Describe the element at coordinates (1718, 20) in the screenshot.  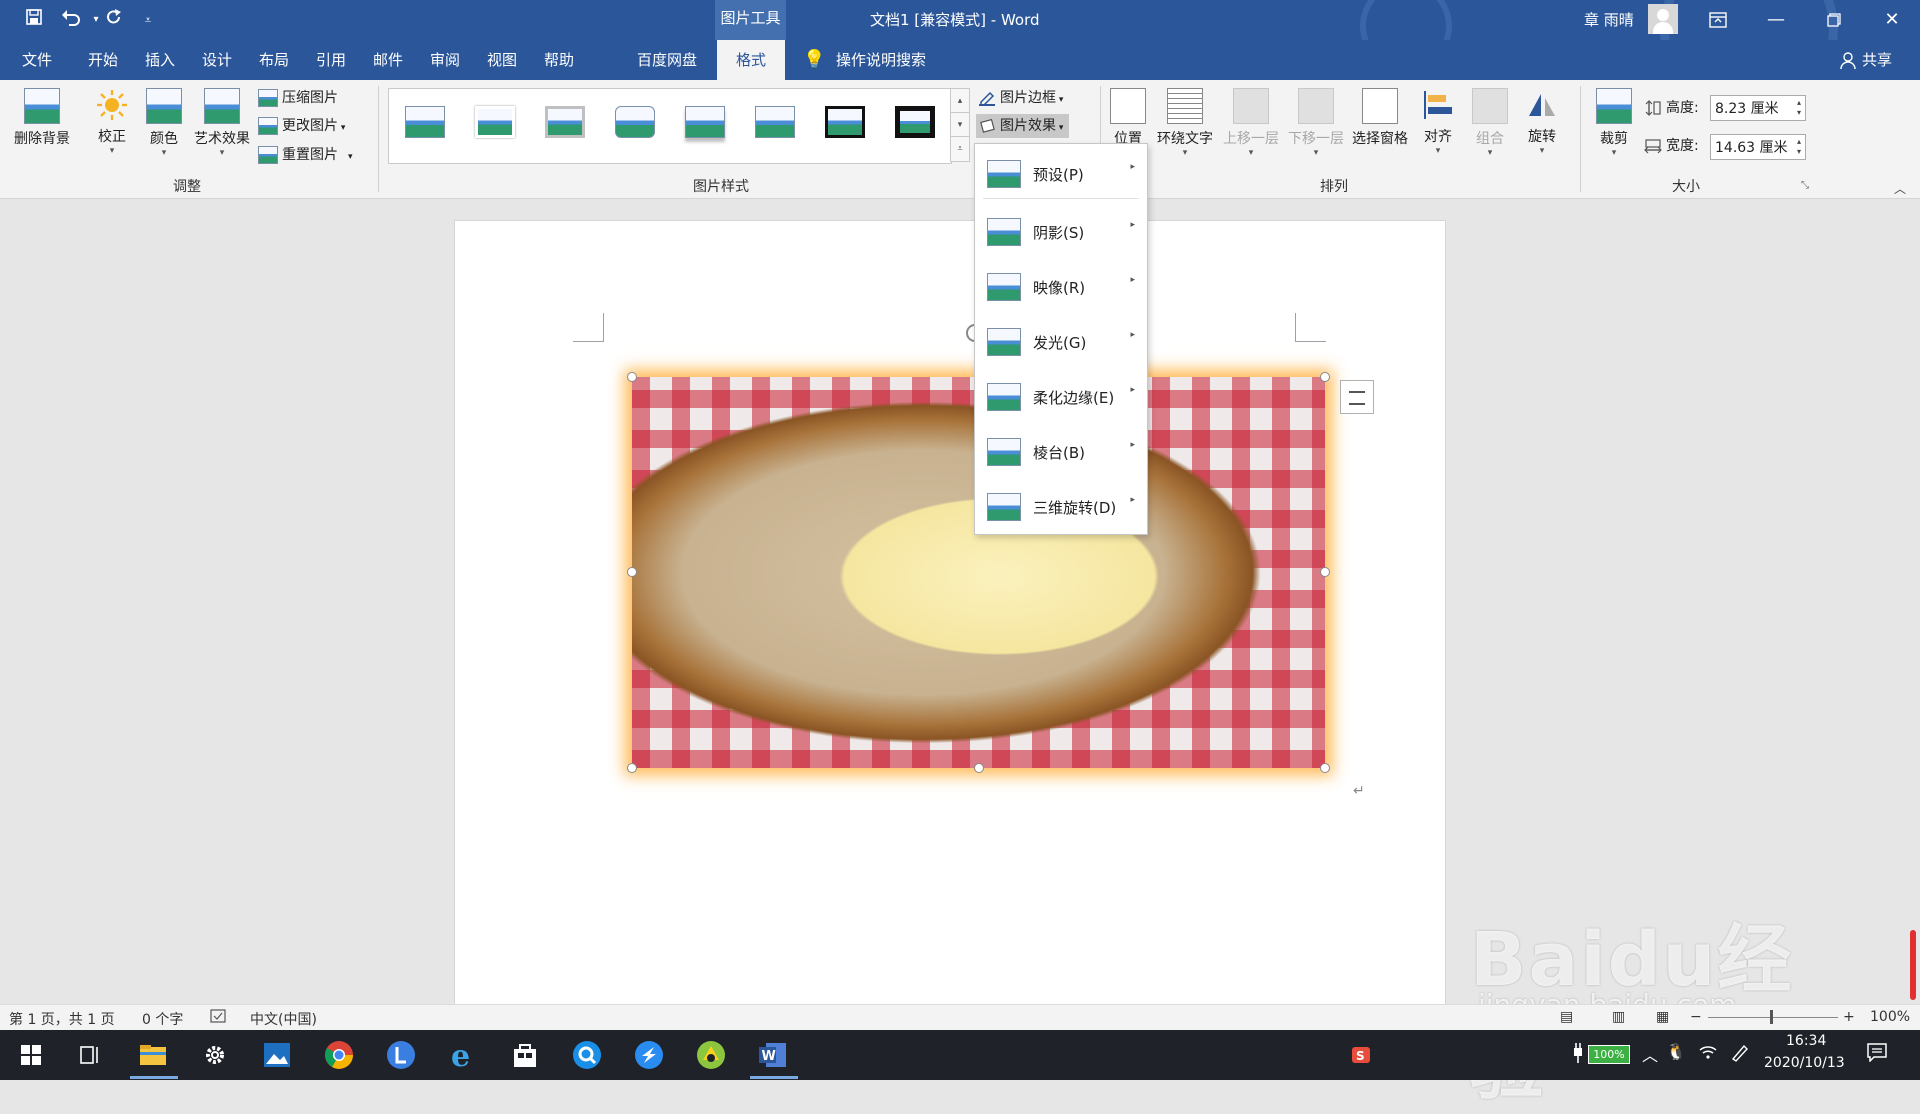
I see `ribbon-display-options-icon` at that location.